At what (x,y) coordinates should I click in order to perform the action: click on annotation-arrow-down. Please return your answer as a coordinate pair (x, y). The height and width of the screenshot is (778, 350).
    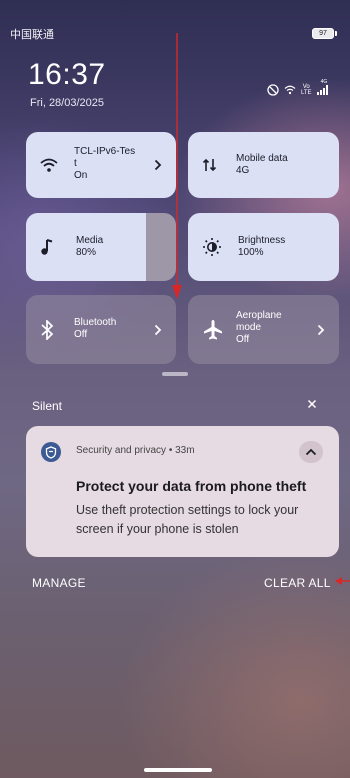
    Looking at the image, I should click on (177, 166).